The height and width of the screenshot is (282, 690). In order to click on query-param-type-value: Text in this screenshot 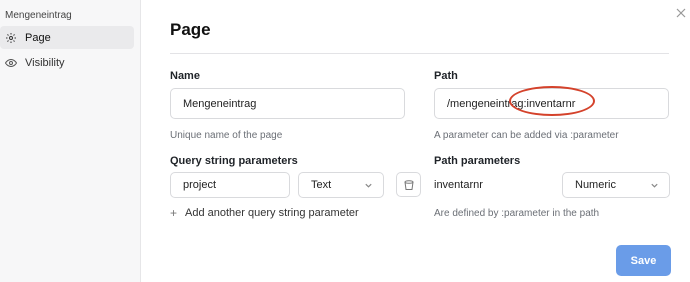, I will do `click(321, 185)`.